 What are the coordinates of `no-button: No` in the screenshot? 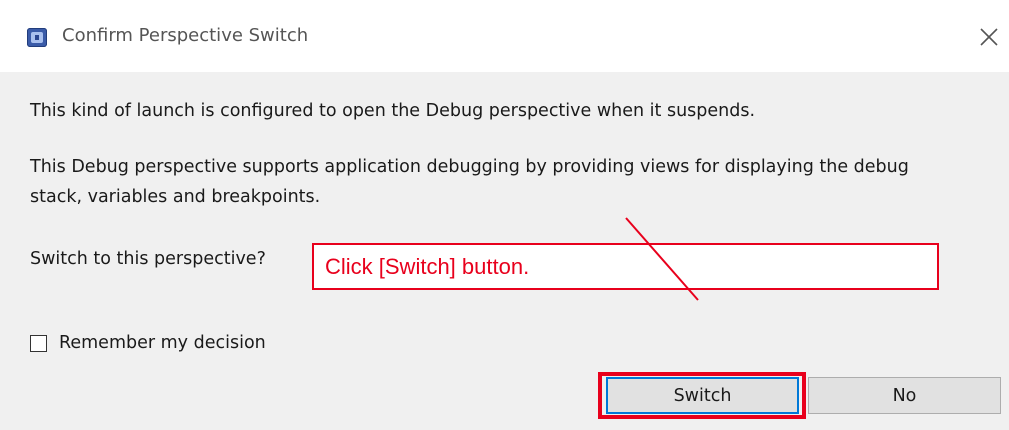 It's located at (904, 395).